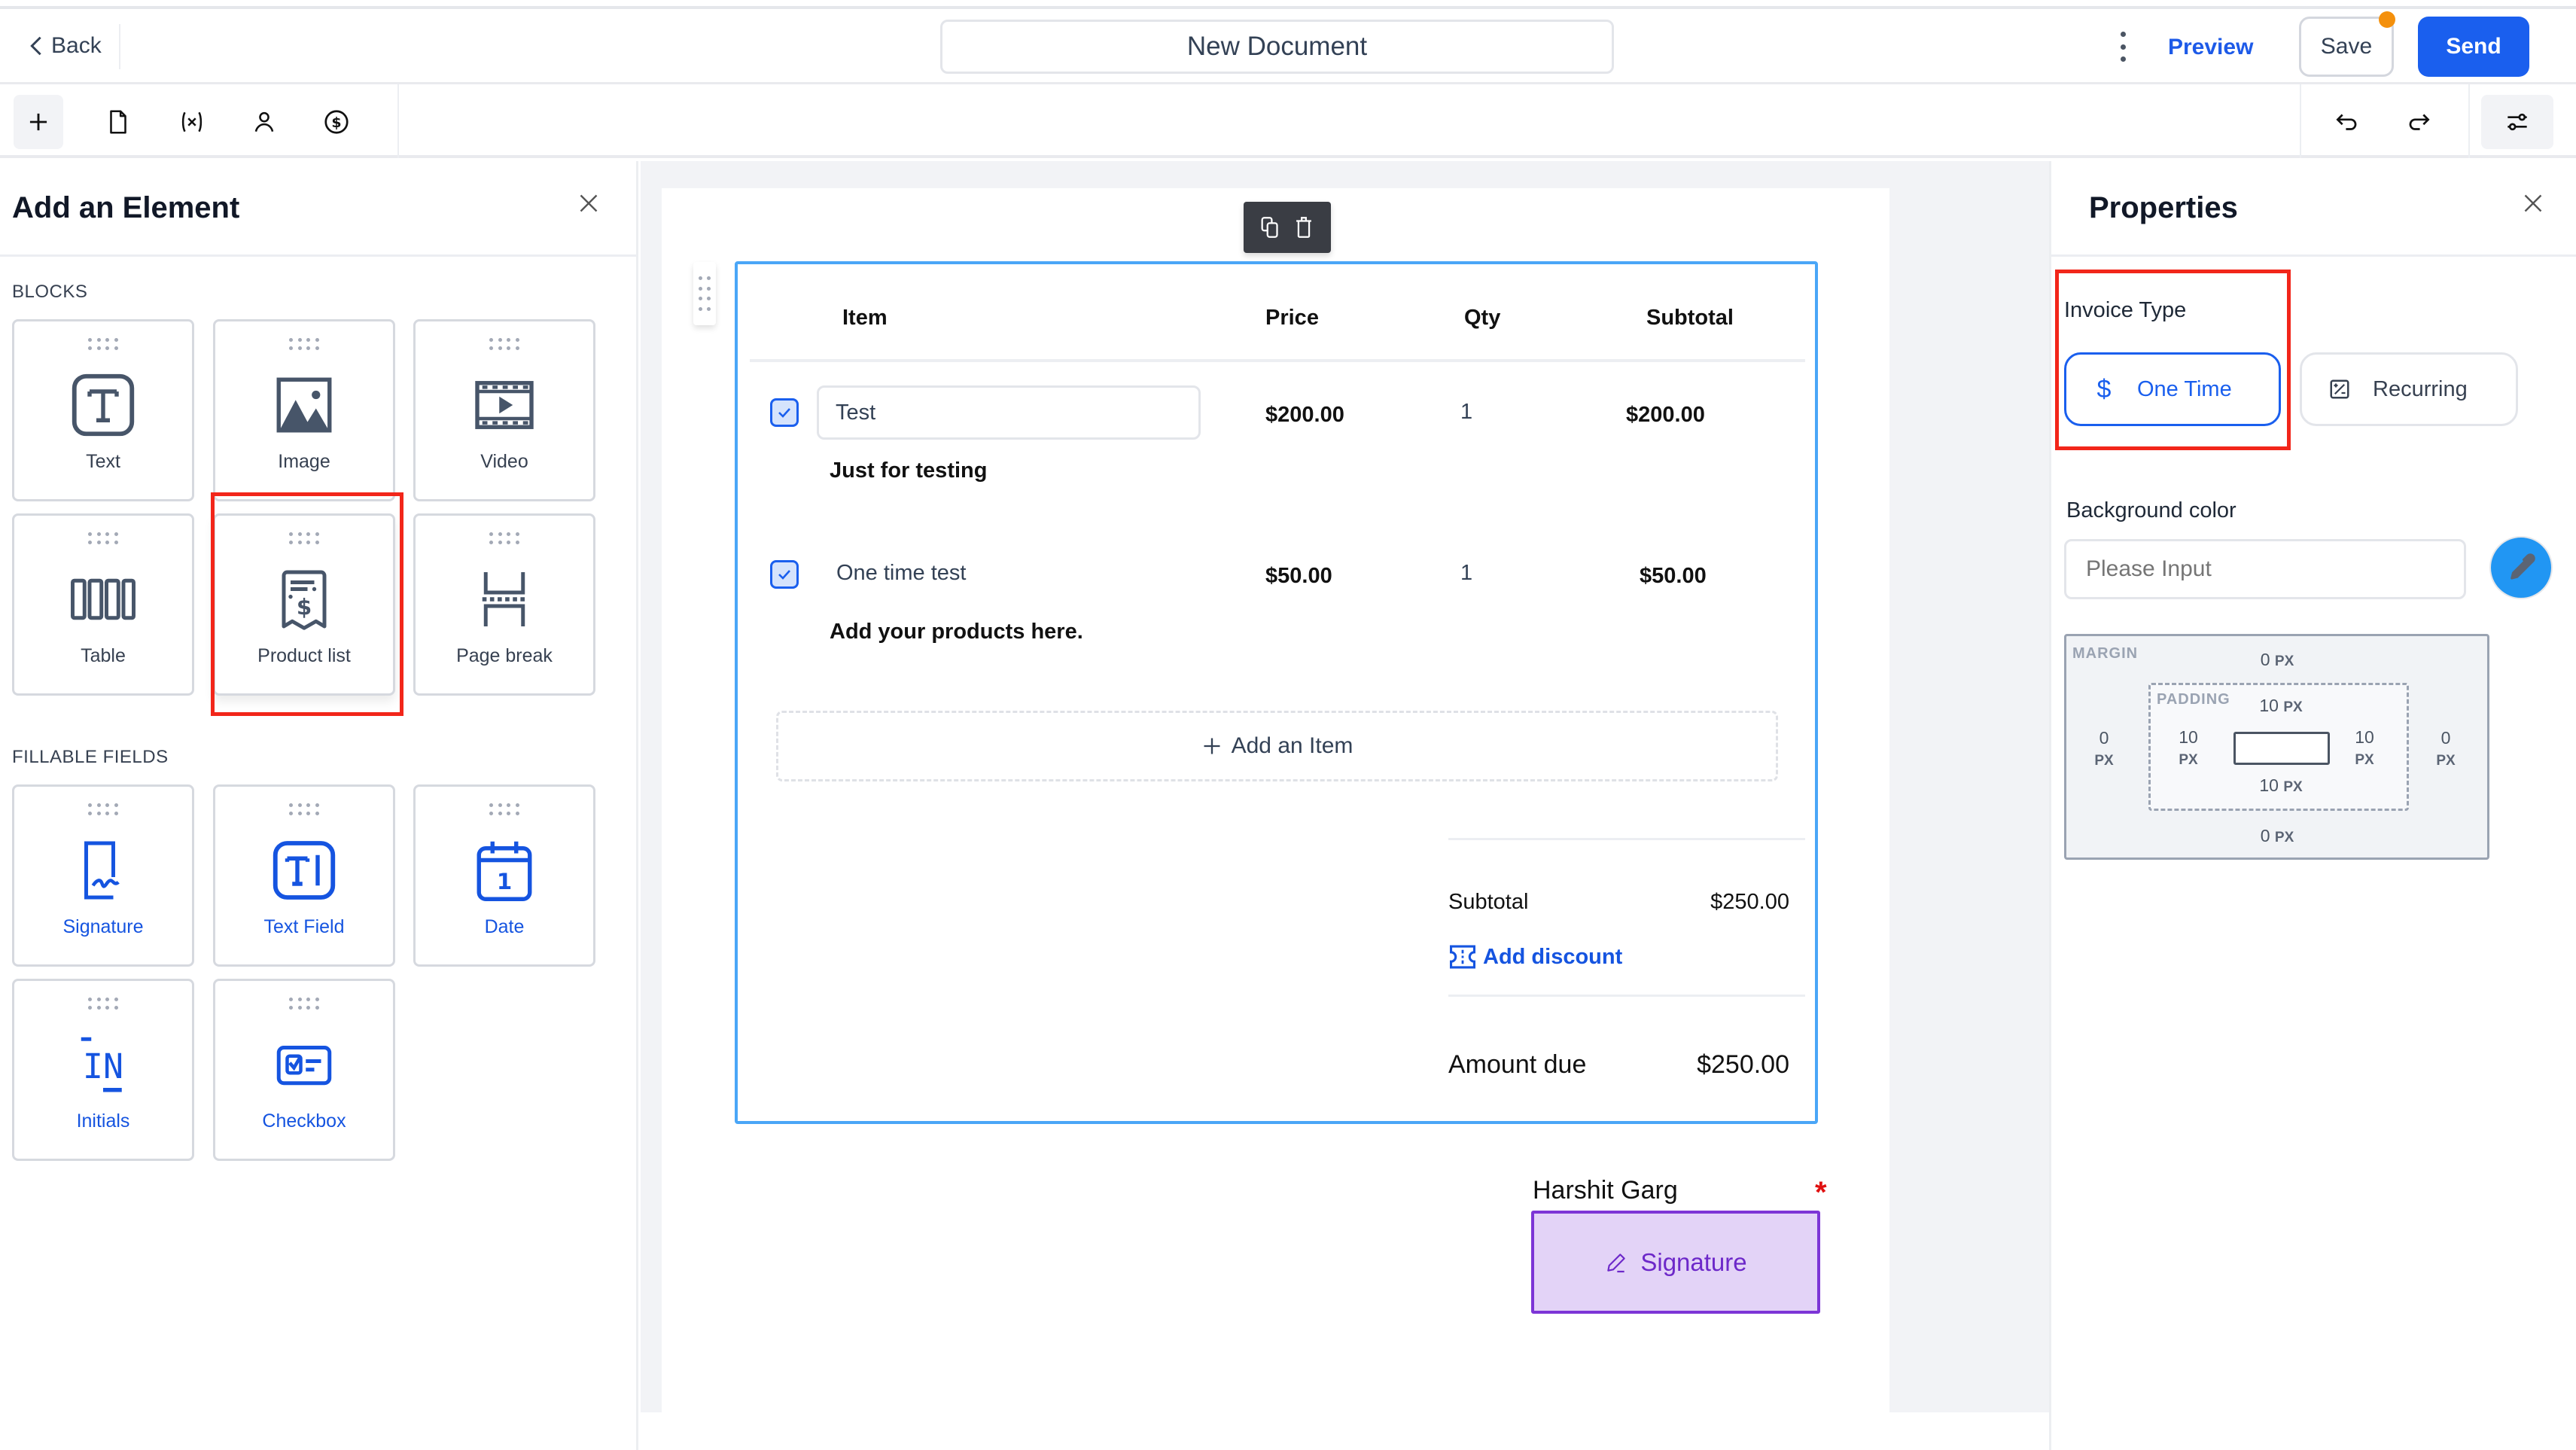 Image resolution: width=2576 pixels, height=1450 pixels. I want to click on tile-label: Text, so click(103, 461).